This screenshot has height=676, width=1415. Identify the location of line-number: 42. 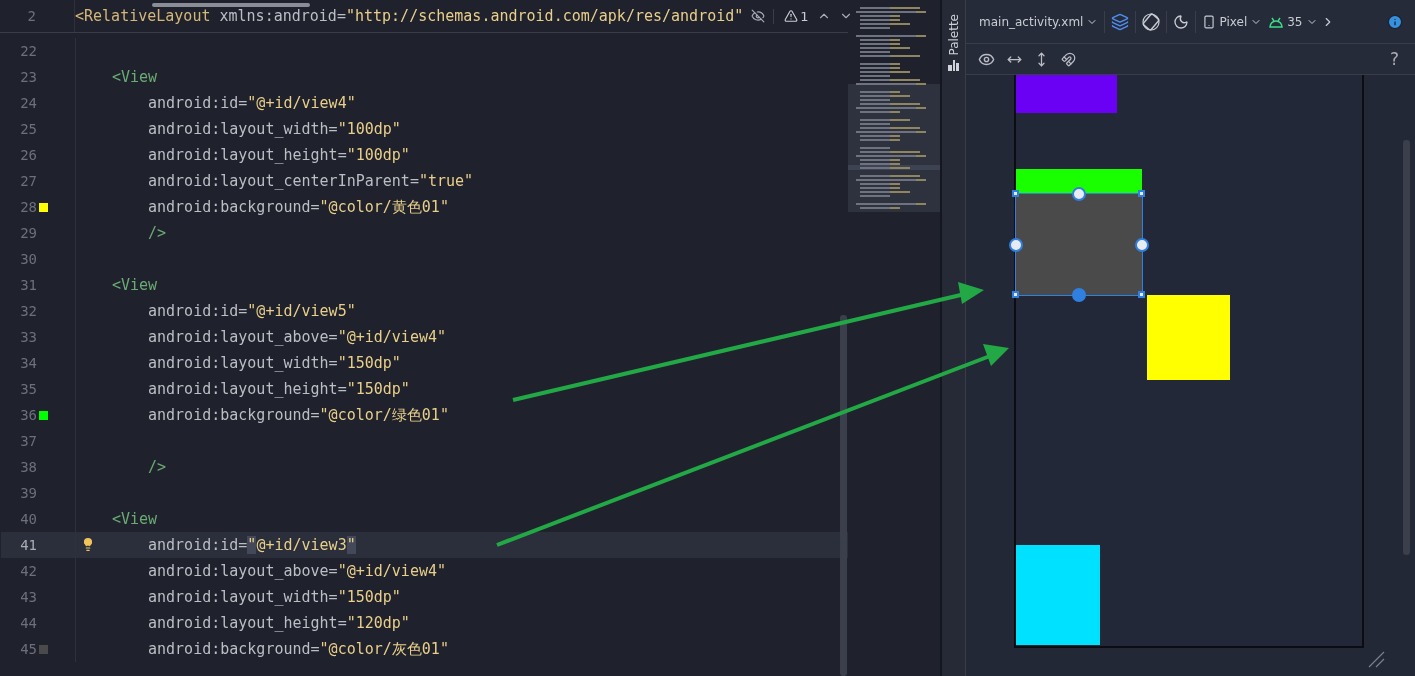
(28, 571).